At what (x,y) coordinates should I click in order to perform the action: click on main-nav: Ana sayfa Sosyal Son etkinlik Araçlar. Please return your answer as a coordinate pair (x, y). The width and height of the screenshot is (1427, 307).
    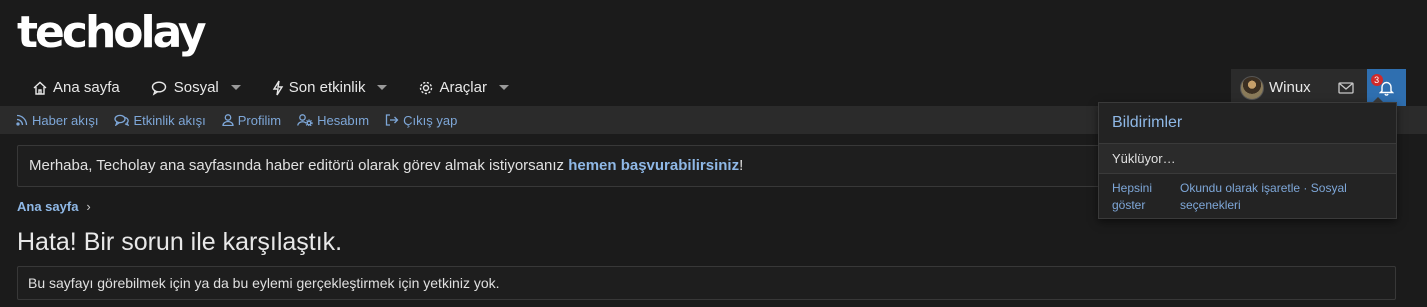
    Looking at the image, I should click on (271, 87).